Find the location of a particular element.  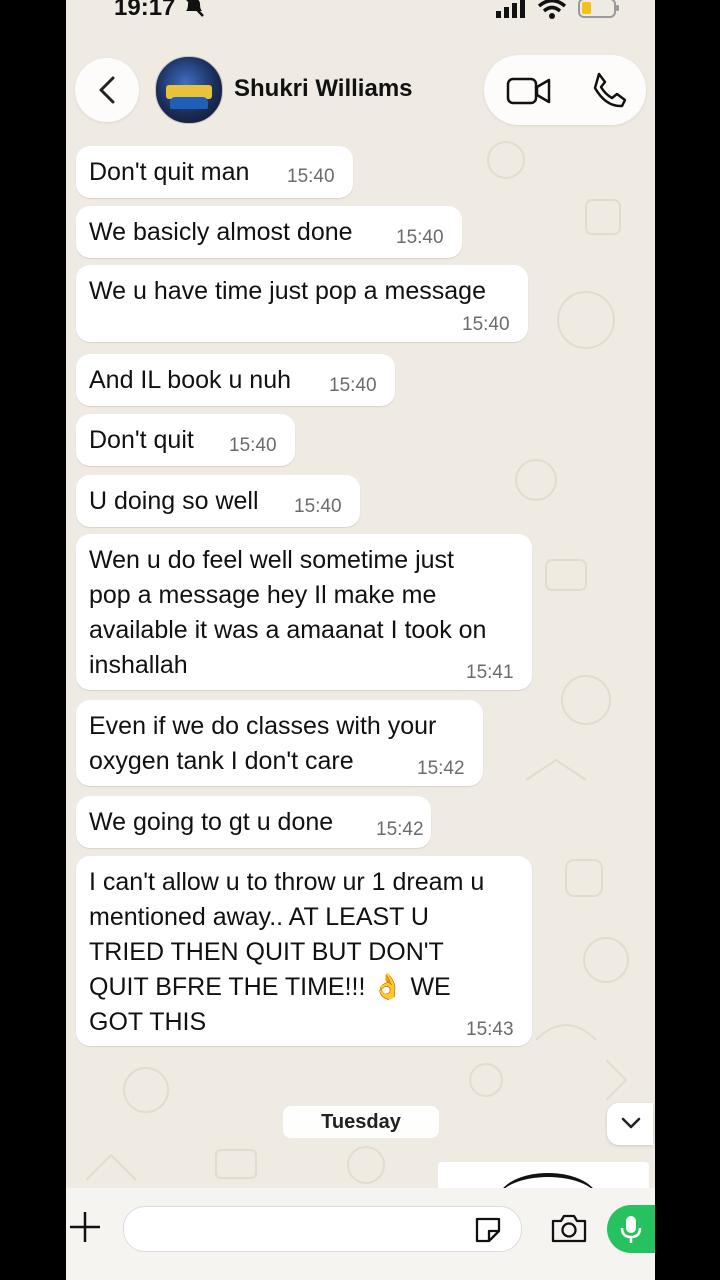

message-text: We u have time just pop a message is located at coordinates (287, 291).